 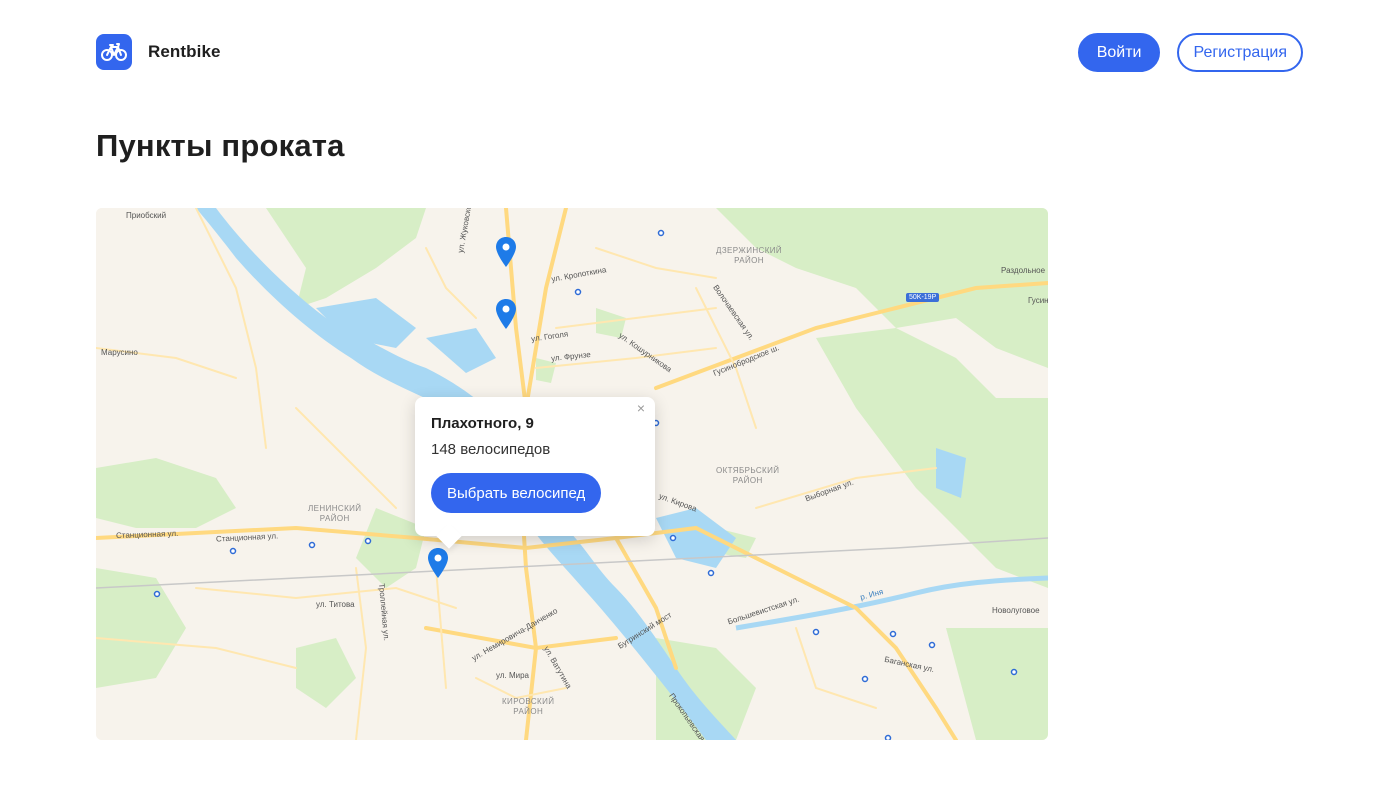 I want to click on auth-actions: Войти Регистрация, so click(x=1190, y=52).